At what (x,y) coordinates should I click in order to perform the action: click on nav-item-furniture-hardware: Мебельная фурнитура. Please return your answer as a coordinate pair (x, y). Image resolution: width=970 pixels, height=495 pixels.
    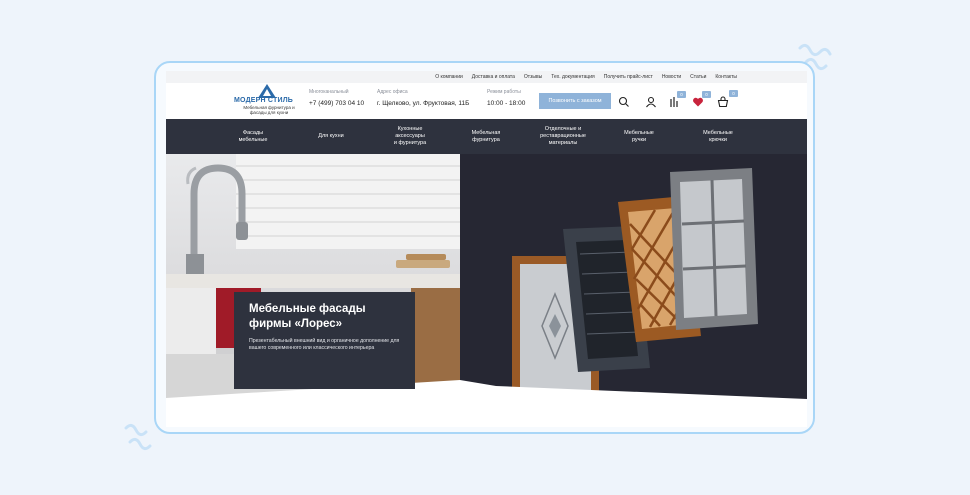
    Looking at the image, I should click on (486, 136).